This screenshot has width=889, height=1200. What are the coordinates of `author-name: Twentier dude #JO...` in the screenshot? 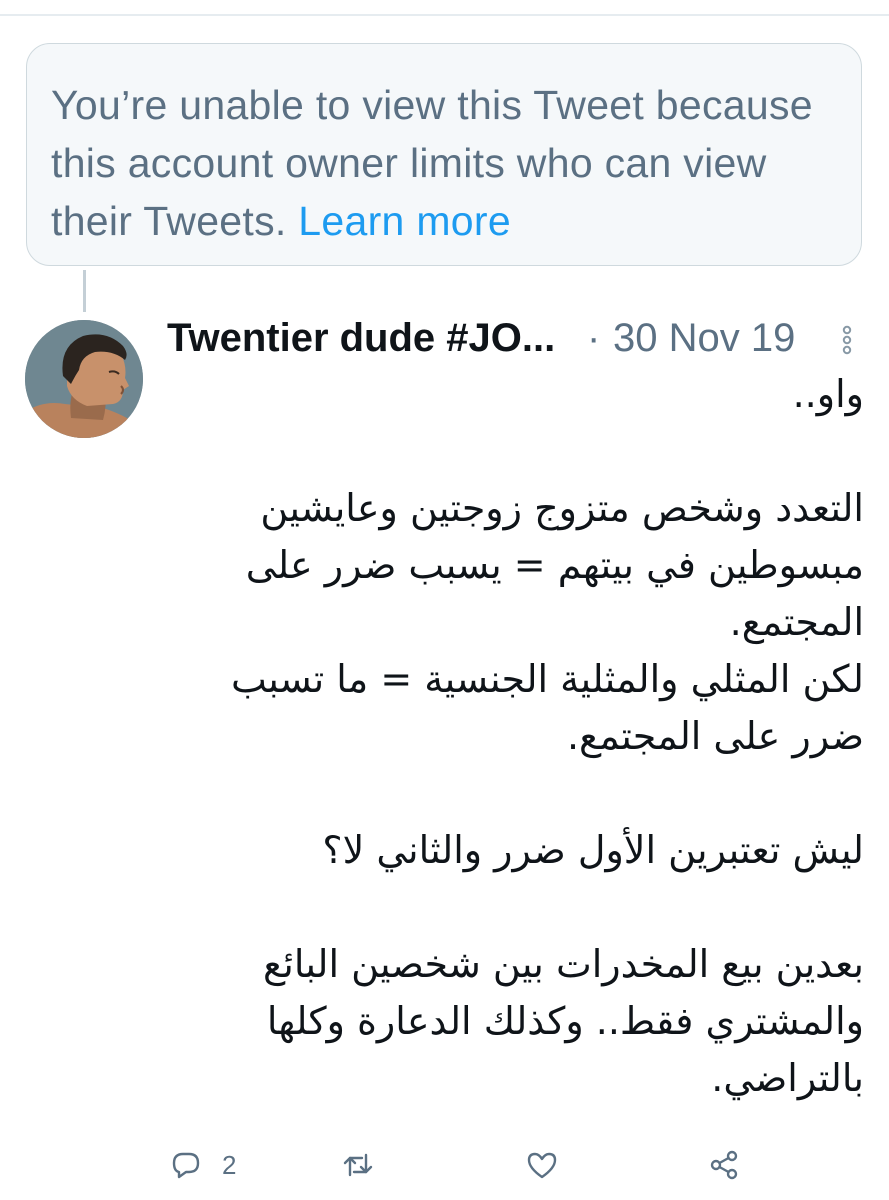 It's located at (361, 338).